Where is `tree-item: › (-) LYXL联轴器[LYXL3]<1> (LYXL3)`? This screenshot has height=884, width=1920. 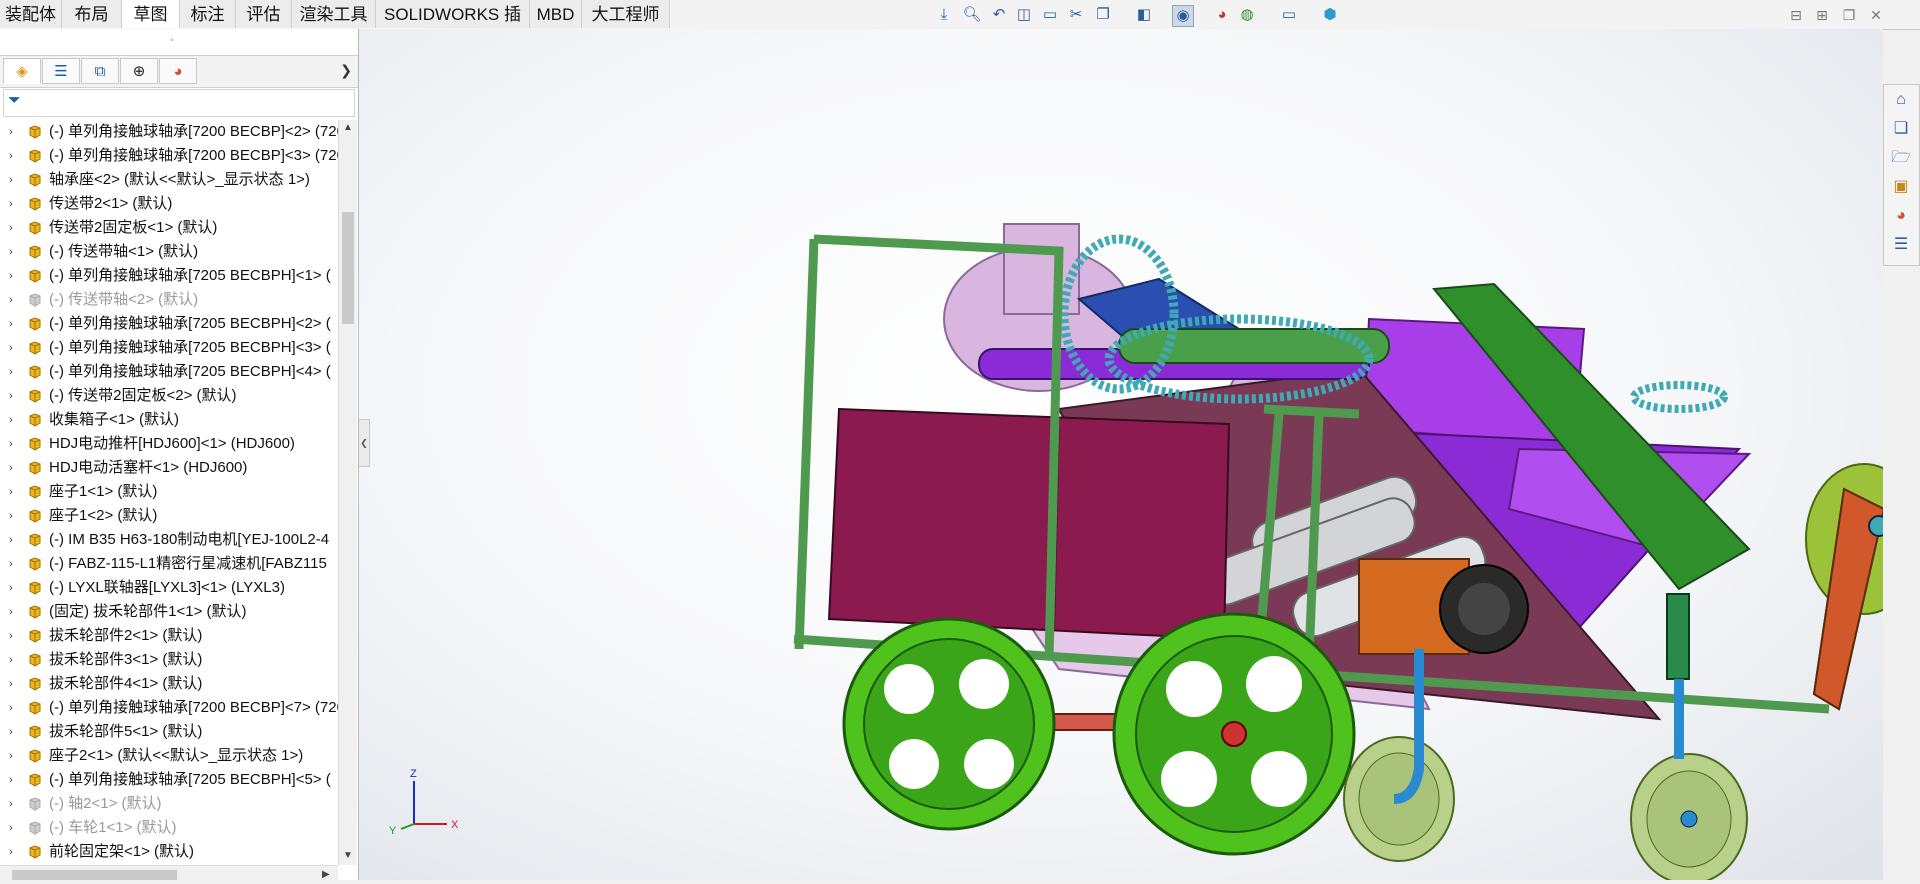
tree-item: › (-) LYXL联轴器[LYXL3]<1> (LYXL3) is located at coordinates (169, 588).